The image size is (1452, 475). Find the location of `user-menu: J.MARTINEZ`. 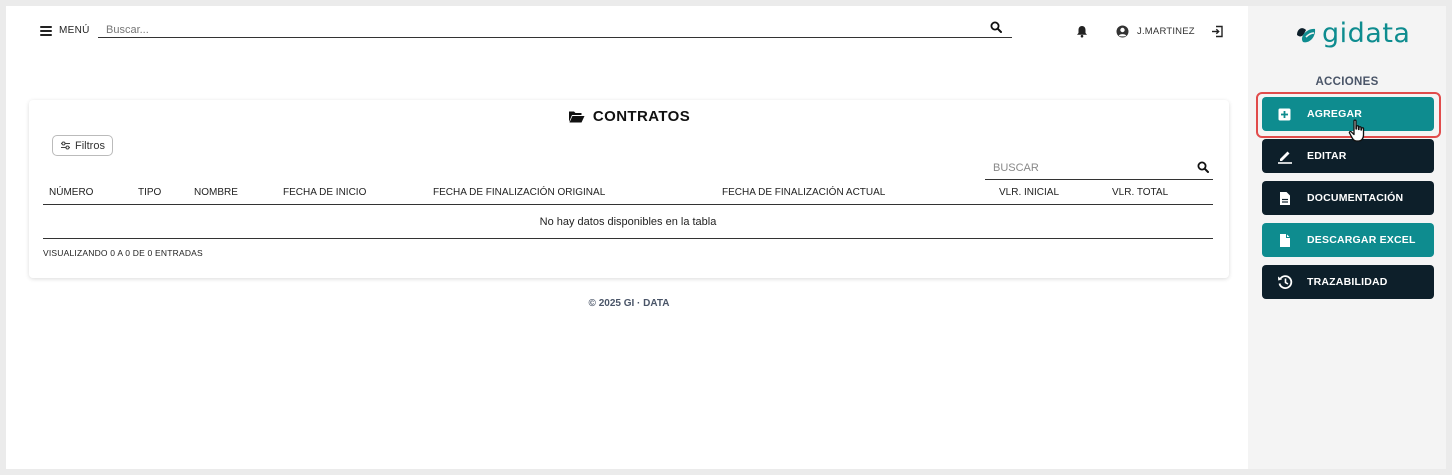

user-menu: J.MARTINEZ is located at coordinates (1155, 31).